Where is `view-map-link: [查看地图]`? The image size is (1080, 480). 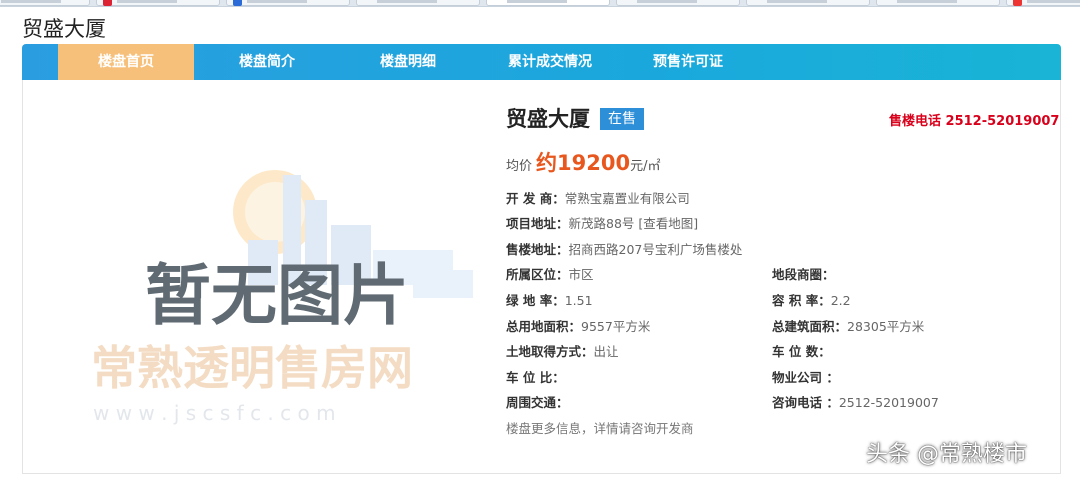 view-map-link: [查看地图] is located at coordinates (668, 223).